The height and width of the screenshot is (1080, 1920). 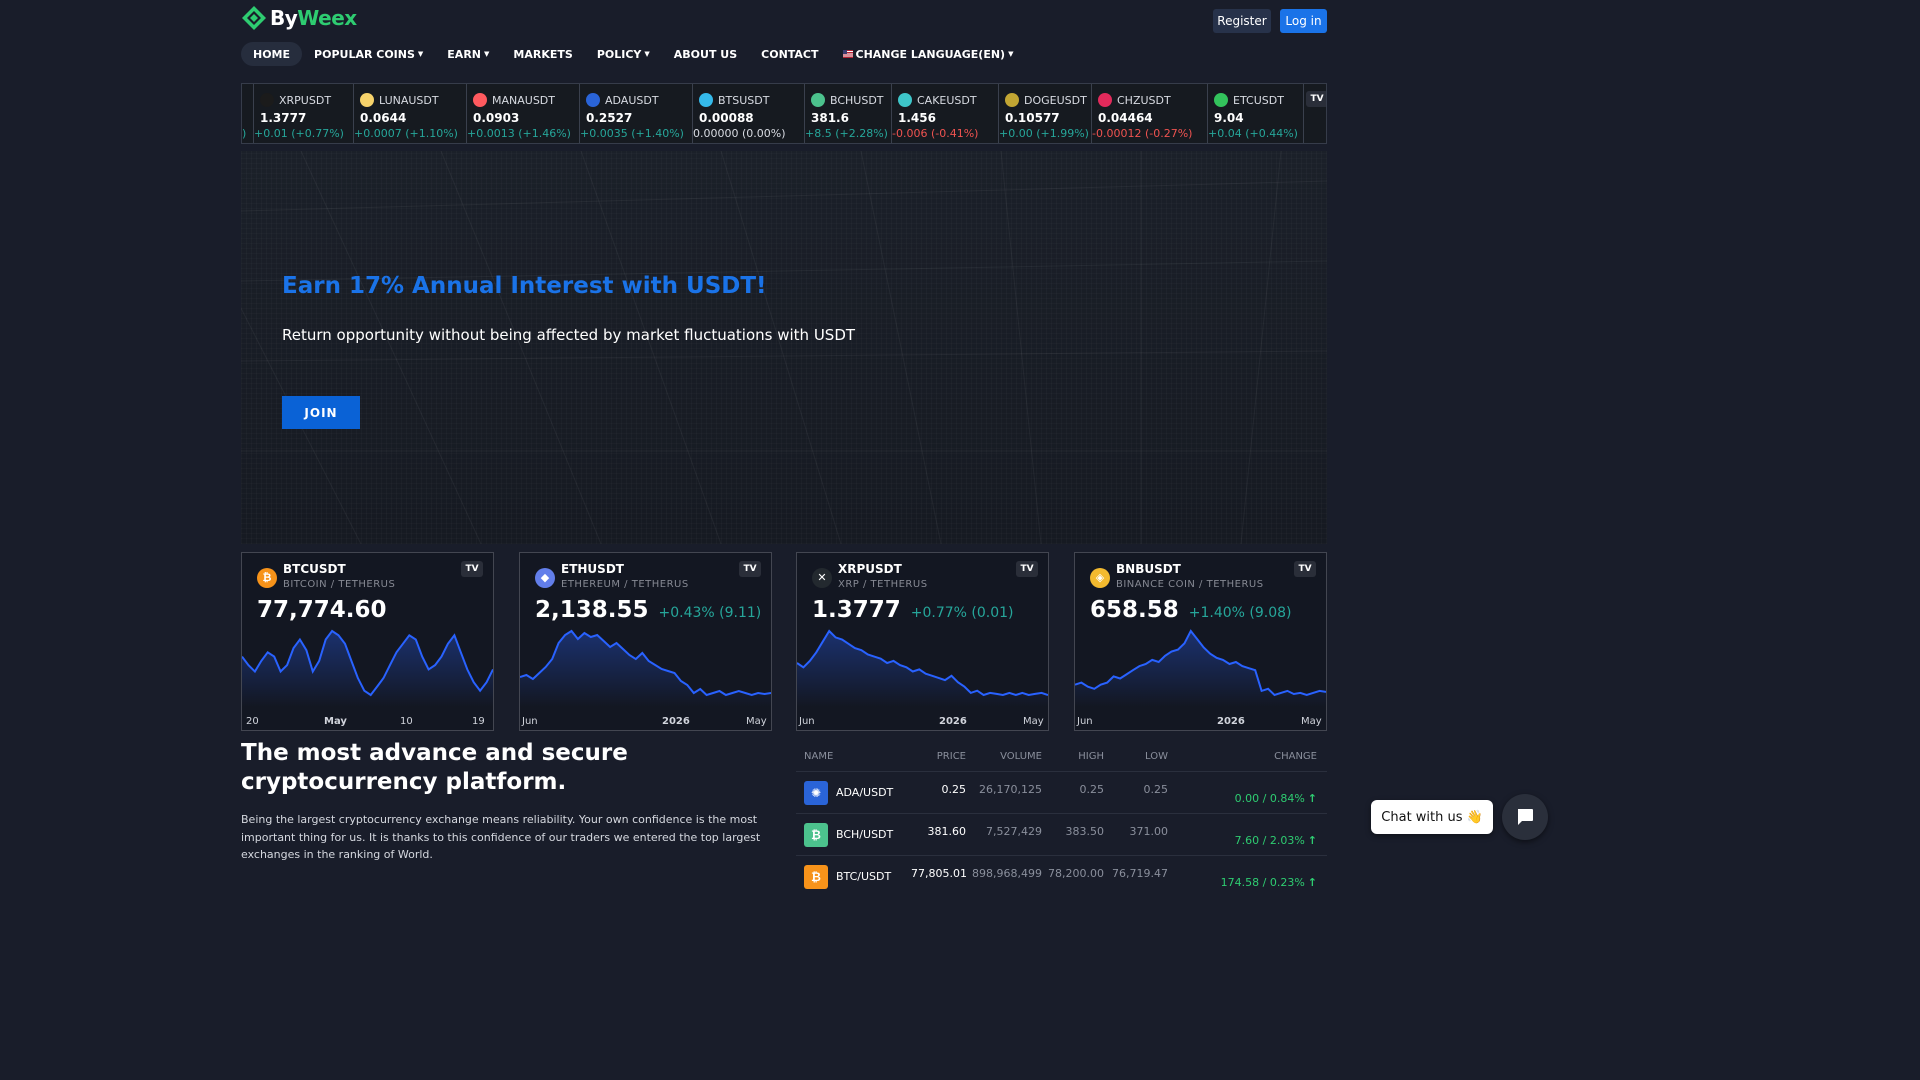 I want to click on nav-policy: POLICY ▼, so click(x=623, y=54).